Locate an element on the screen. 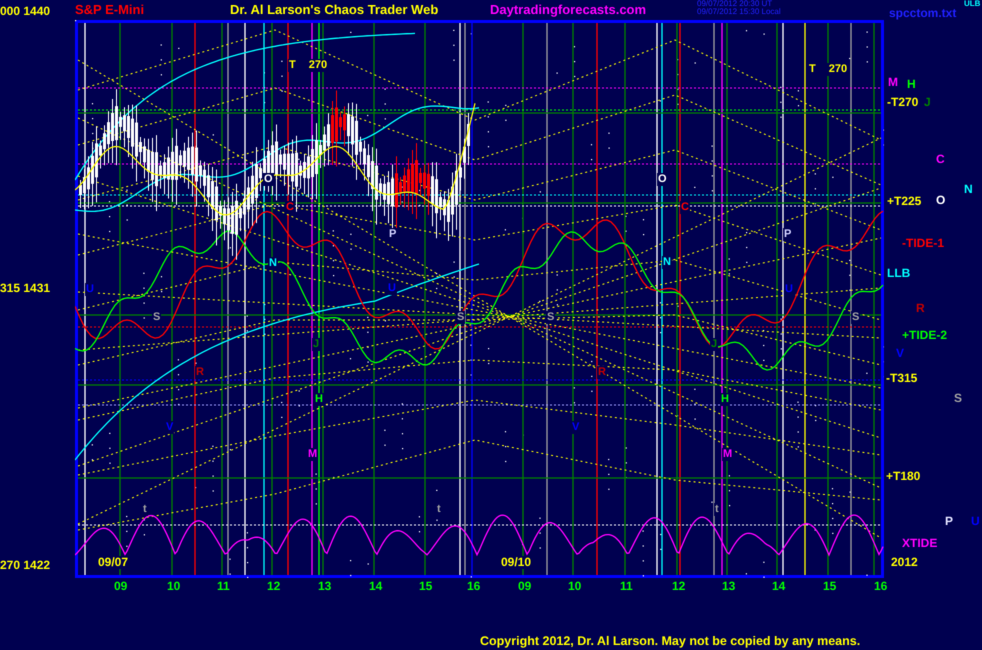 The image size is (982, 650). level-label: -T270 is located at coordinates (903, 102).